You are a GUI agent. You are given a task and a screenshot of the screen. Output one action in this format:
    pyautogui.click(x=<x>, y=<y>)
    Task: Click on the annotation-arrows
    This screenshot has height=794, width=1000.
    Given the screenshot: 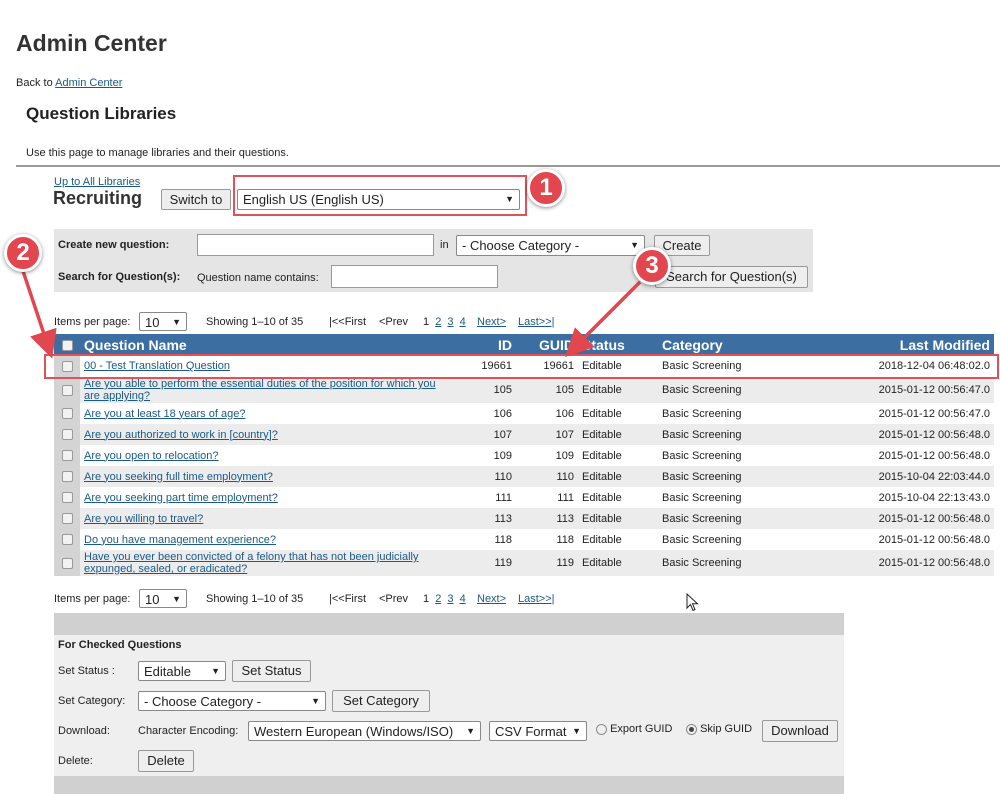 What is the action you would take?
    pyautogui.click(x=331, y=313)
    